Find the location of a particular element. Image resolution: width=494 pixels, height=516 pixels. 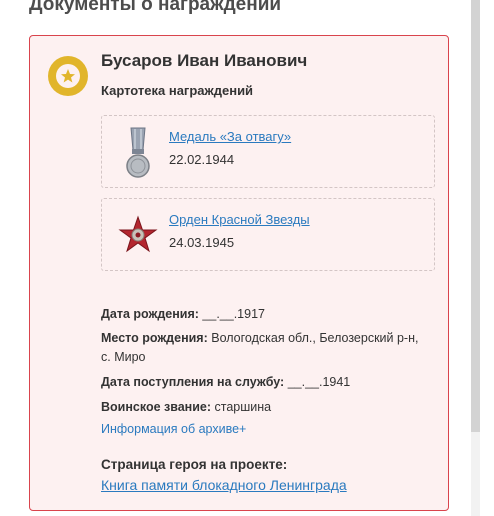

military-rank-label: Воинское звание: is located at coordinates (156, 407).